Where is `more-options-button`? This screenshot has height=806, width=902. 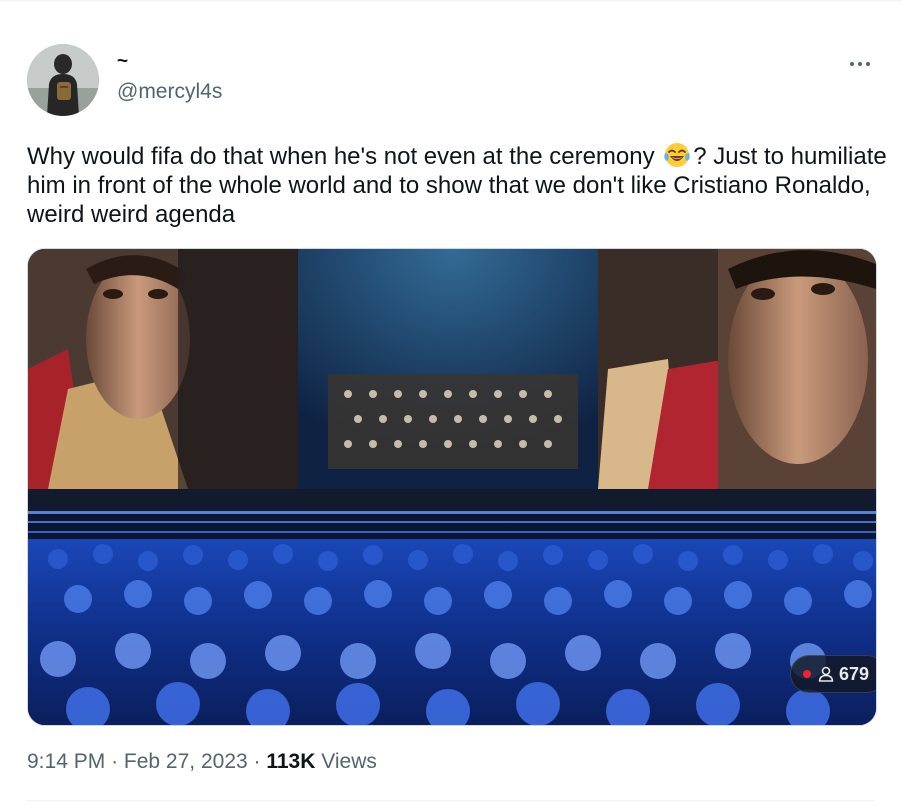
more-options-button is located at coordinates (860, 64).